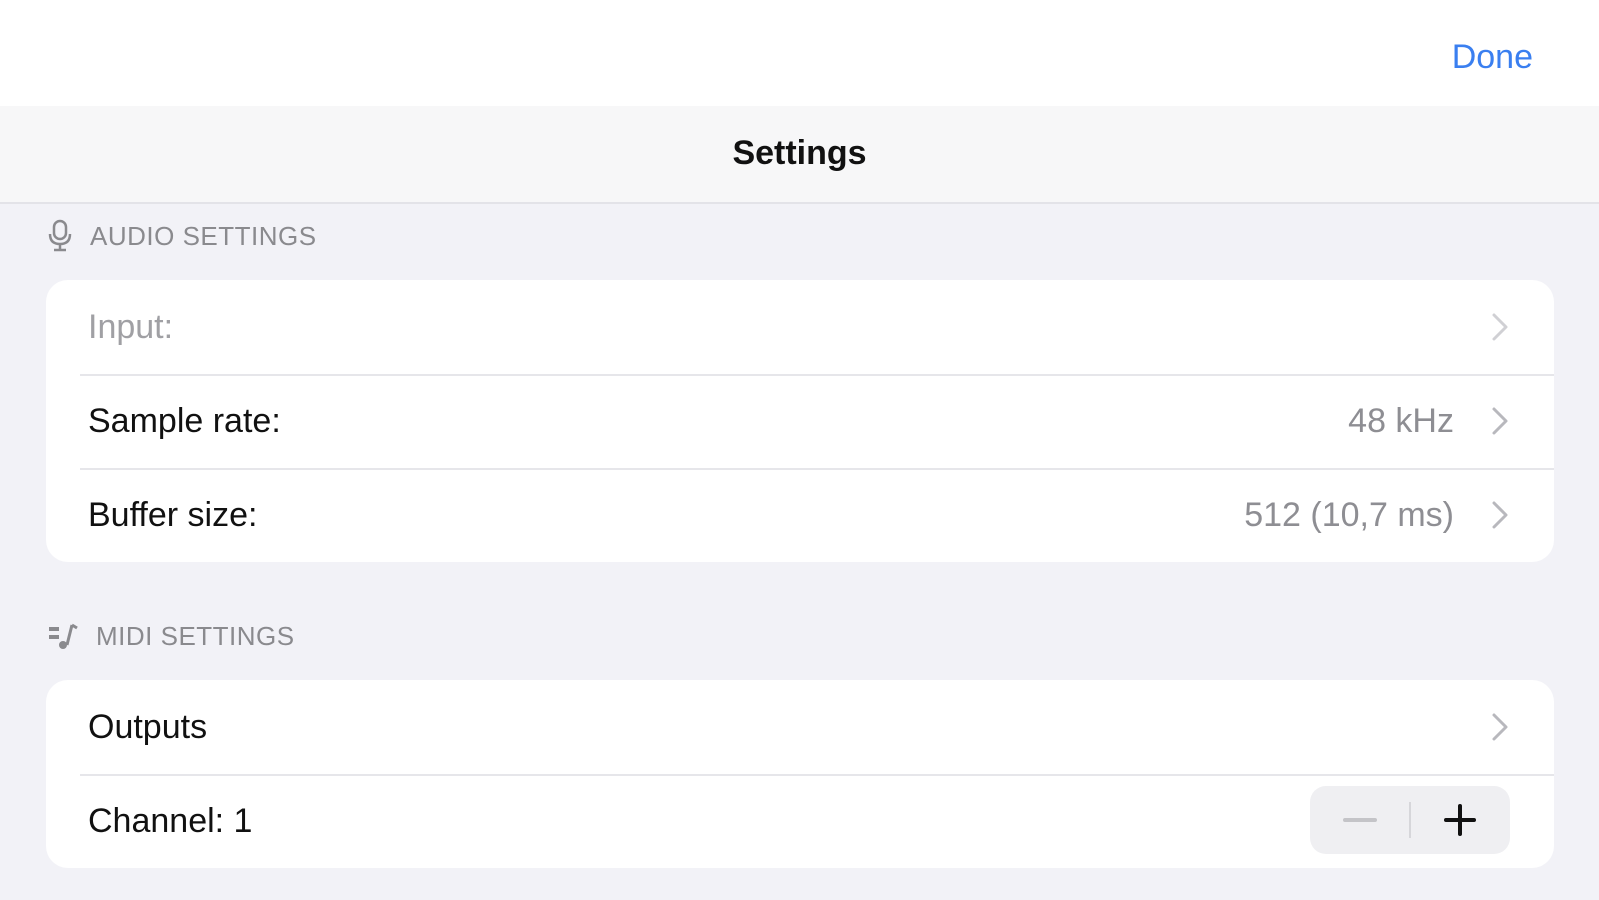 Image resolution: width=1599 pixels, height=900 pixels. What do you see at coordinates (131, 326) in the screenshot?
I see `input-label: Input:` at bounding box center [131, 326].